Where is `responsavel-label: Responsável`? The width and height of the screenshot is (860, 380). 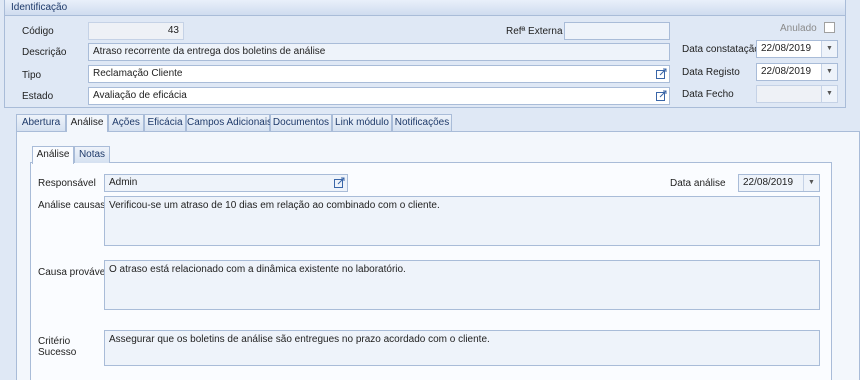
responsavel-label: Responsável is located at coordinates (67, 183).